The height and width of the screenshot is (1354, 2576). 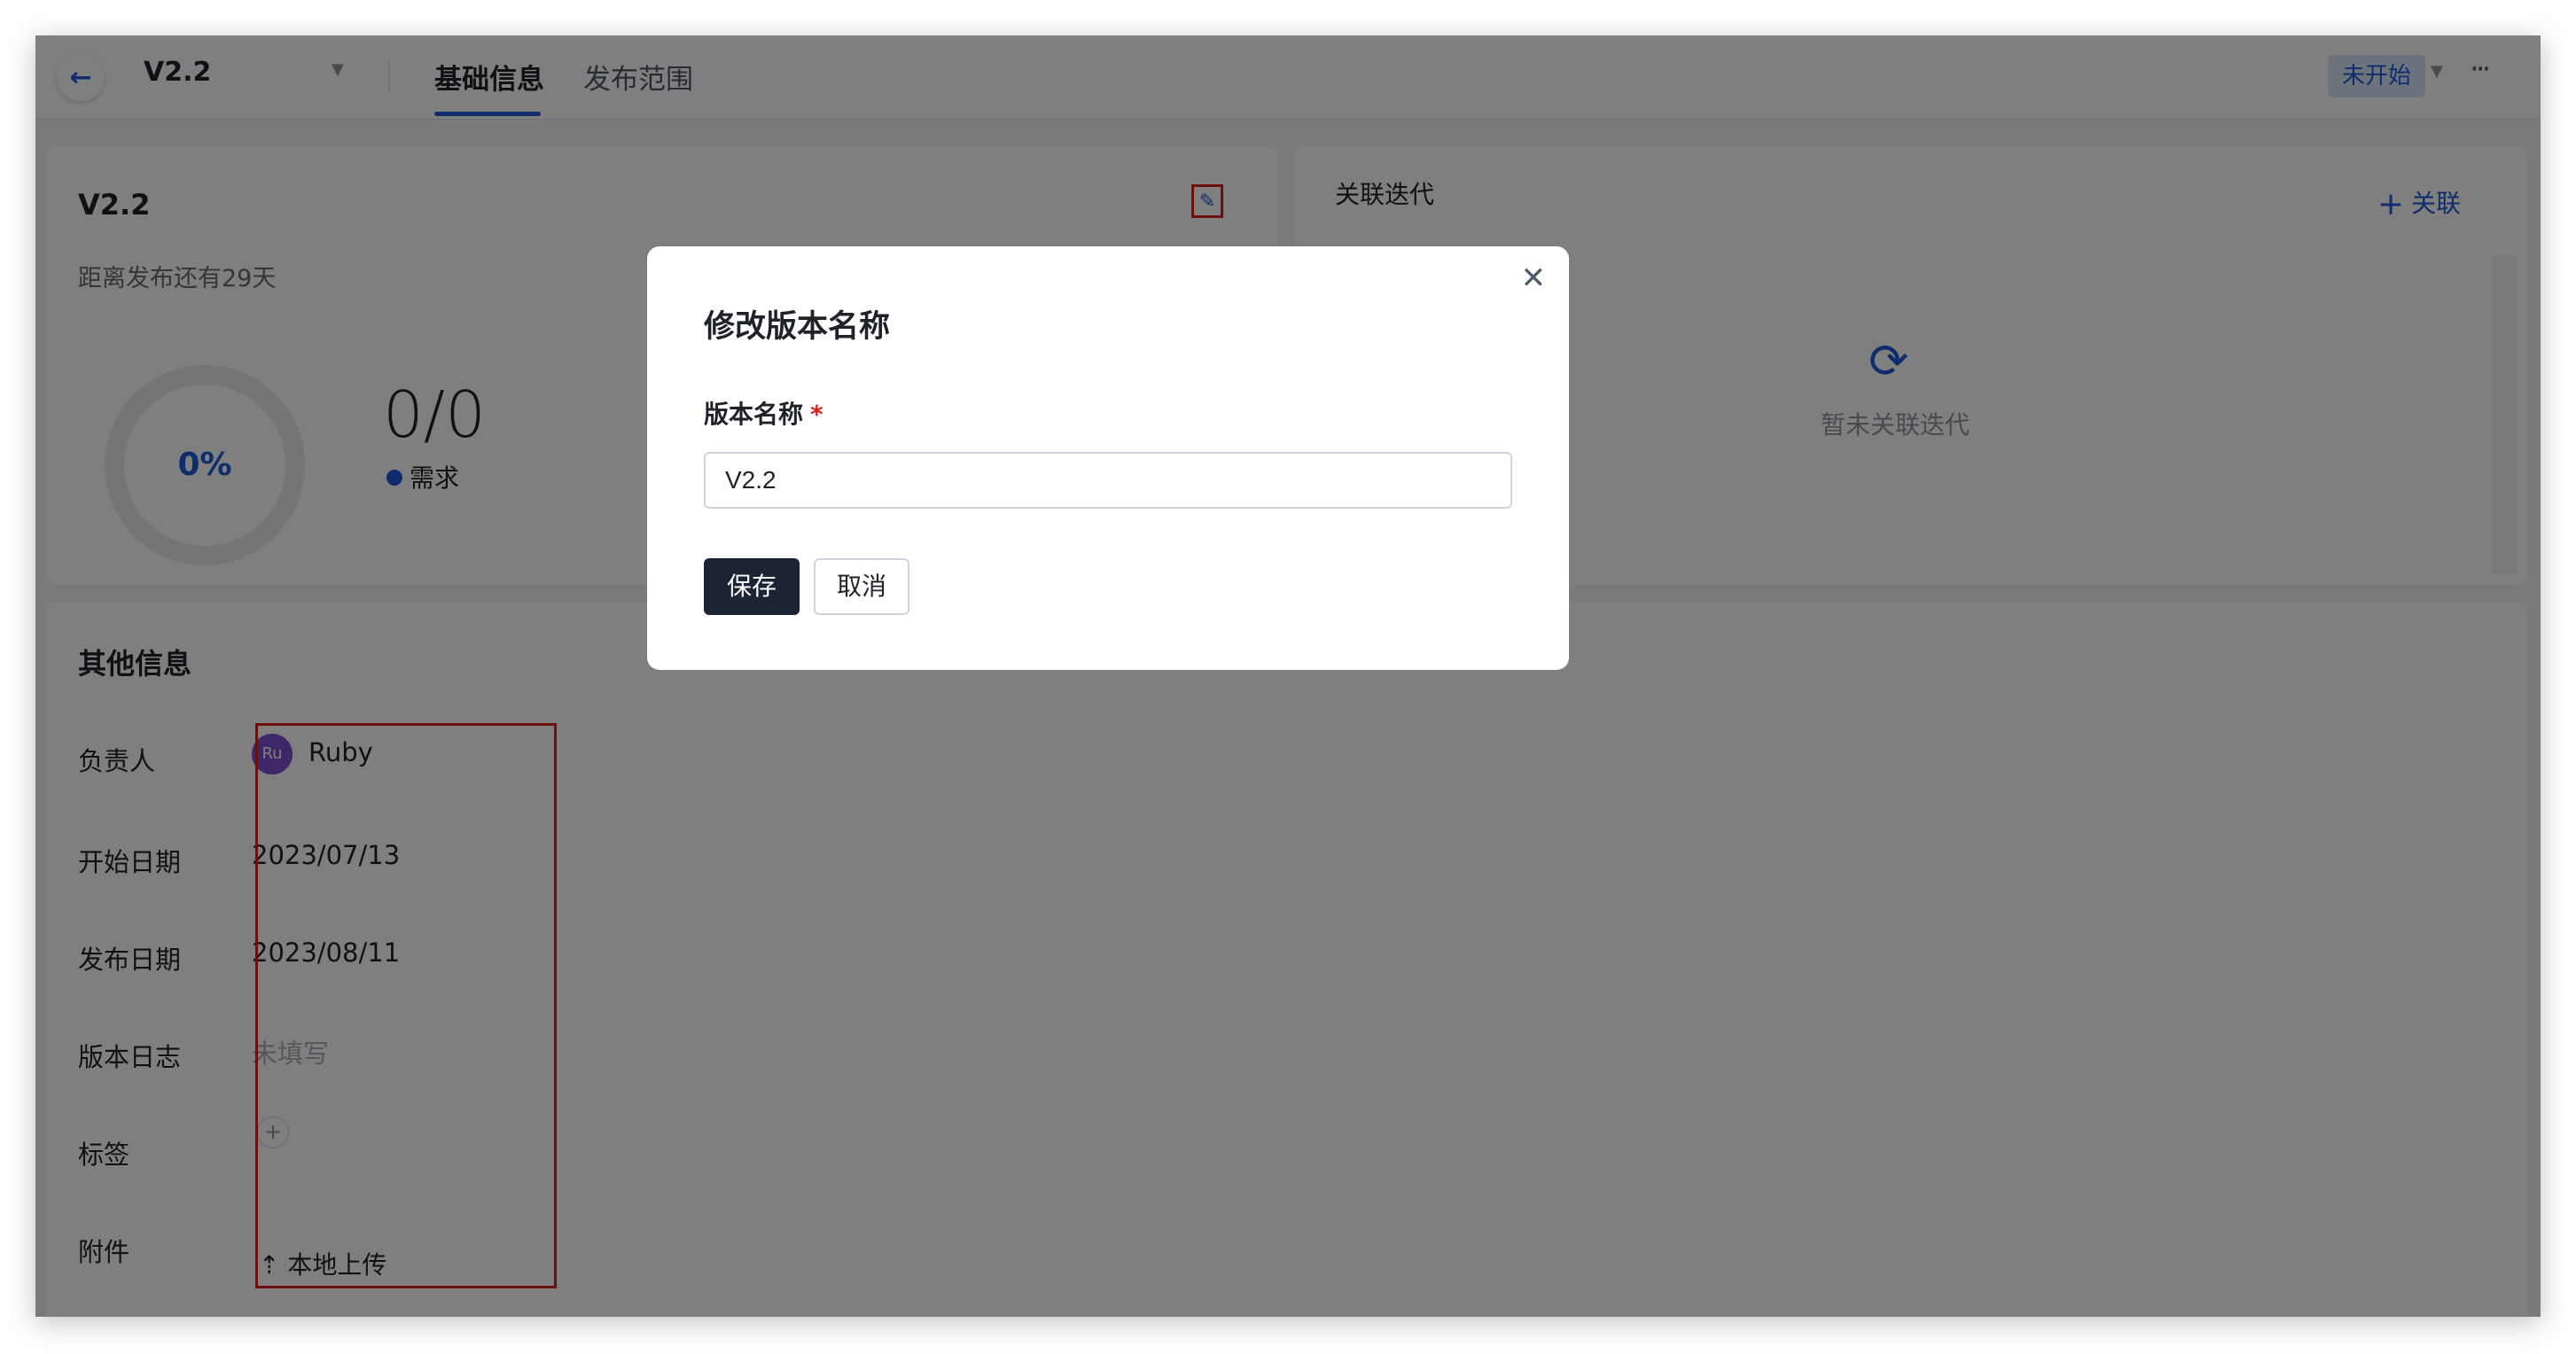 I want to click on required-mark: *, so click(x=817, y=415).